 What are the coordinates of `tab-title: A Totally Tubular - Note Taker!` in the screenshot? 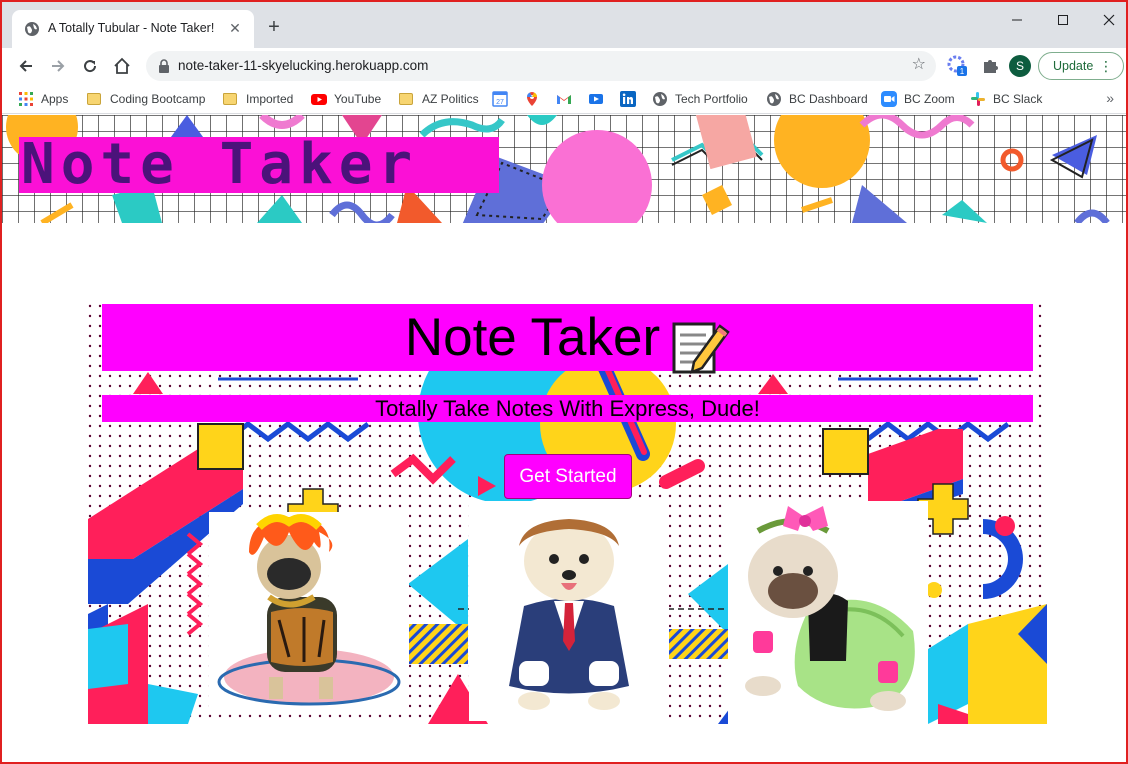 It's located at (131, 28).